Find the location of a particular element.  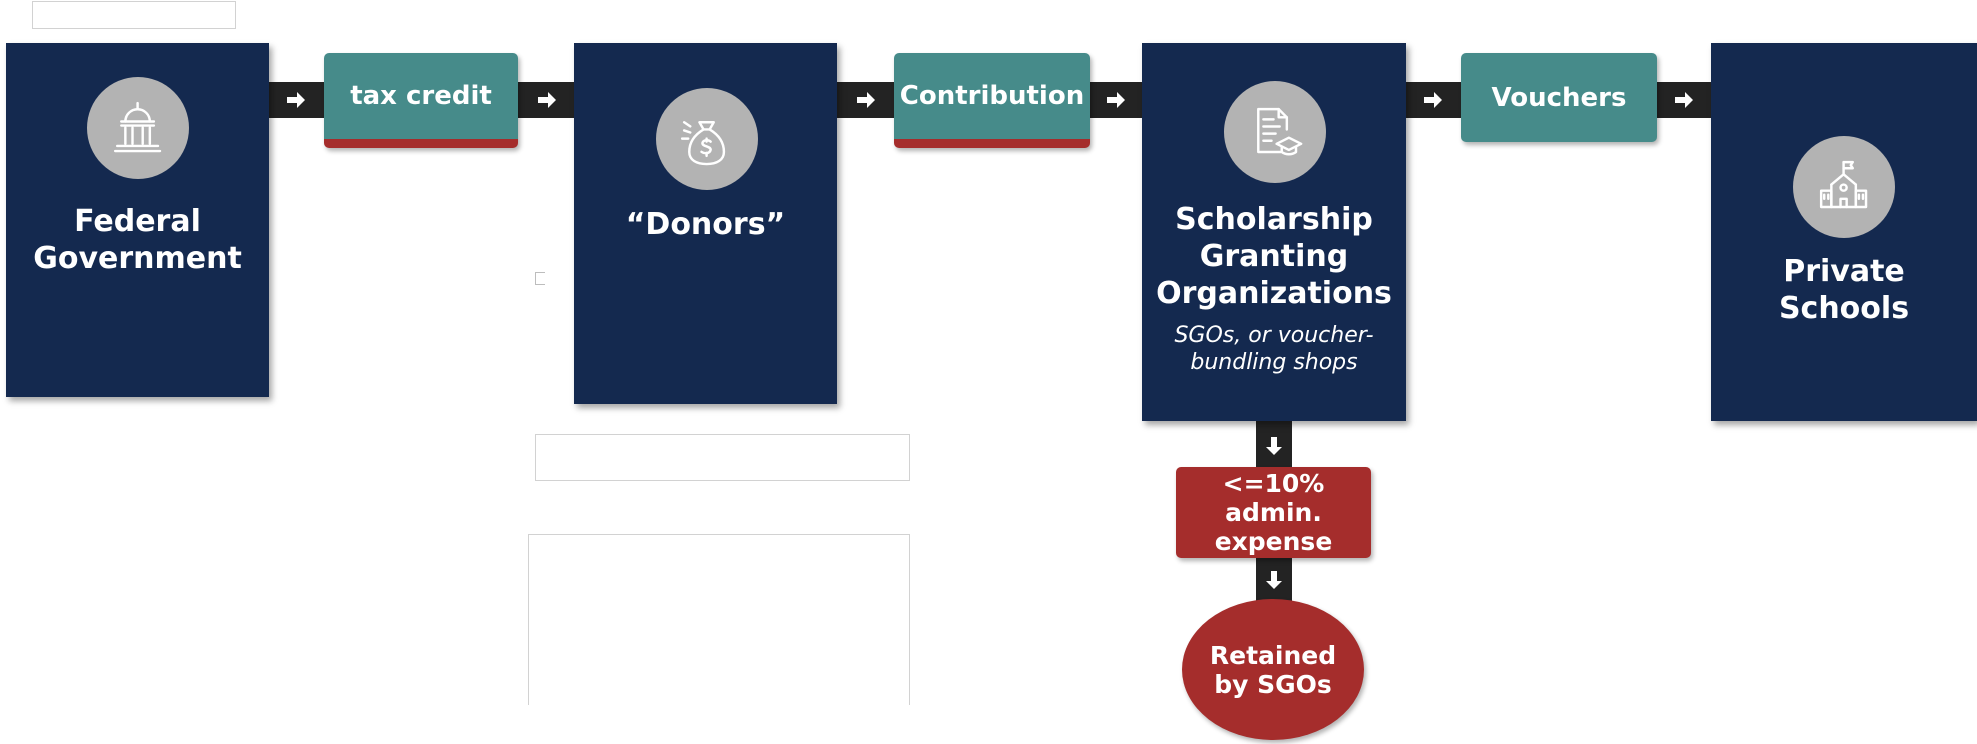

contribution-label: Contribution is located at coordinates (992, 100).